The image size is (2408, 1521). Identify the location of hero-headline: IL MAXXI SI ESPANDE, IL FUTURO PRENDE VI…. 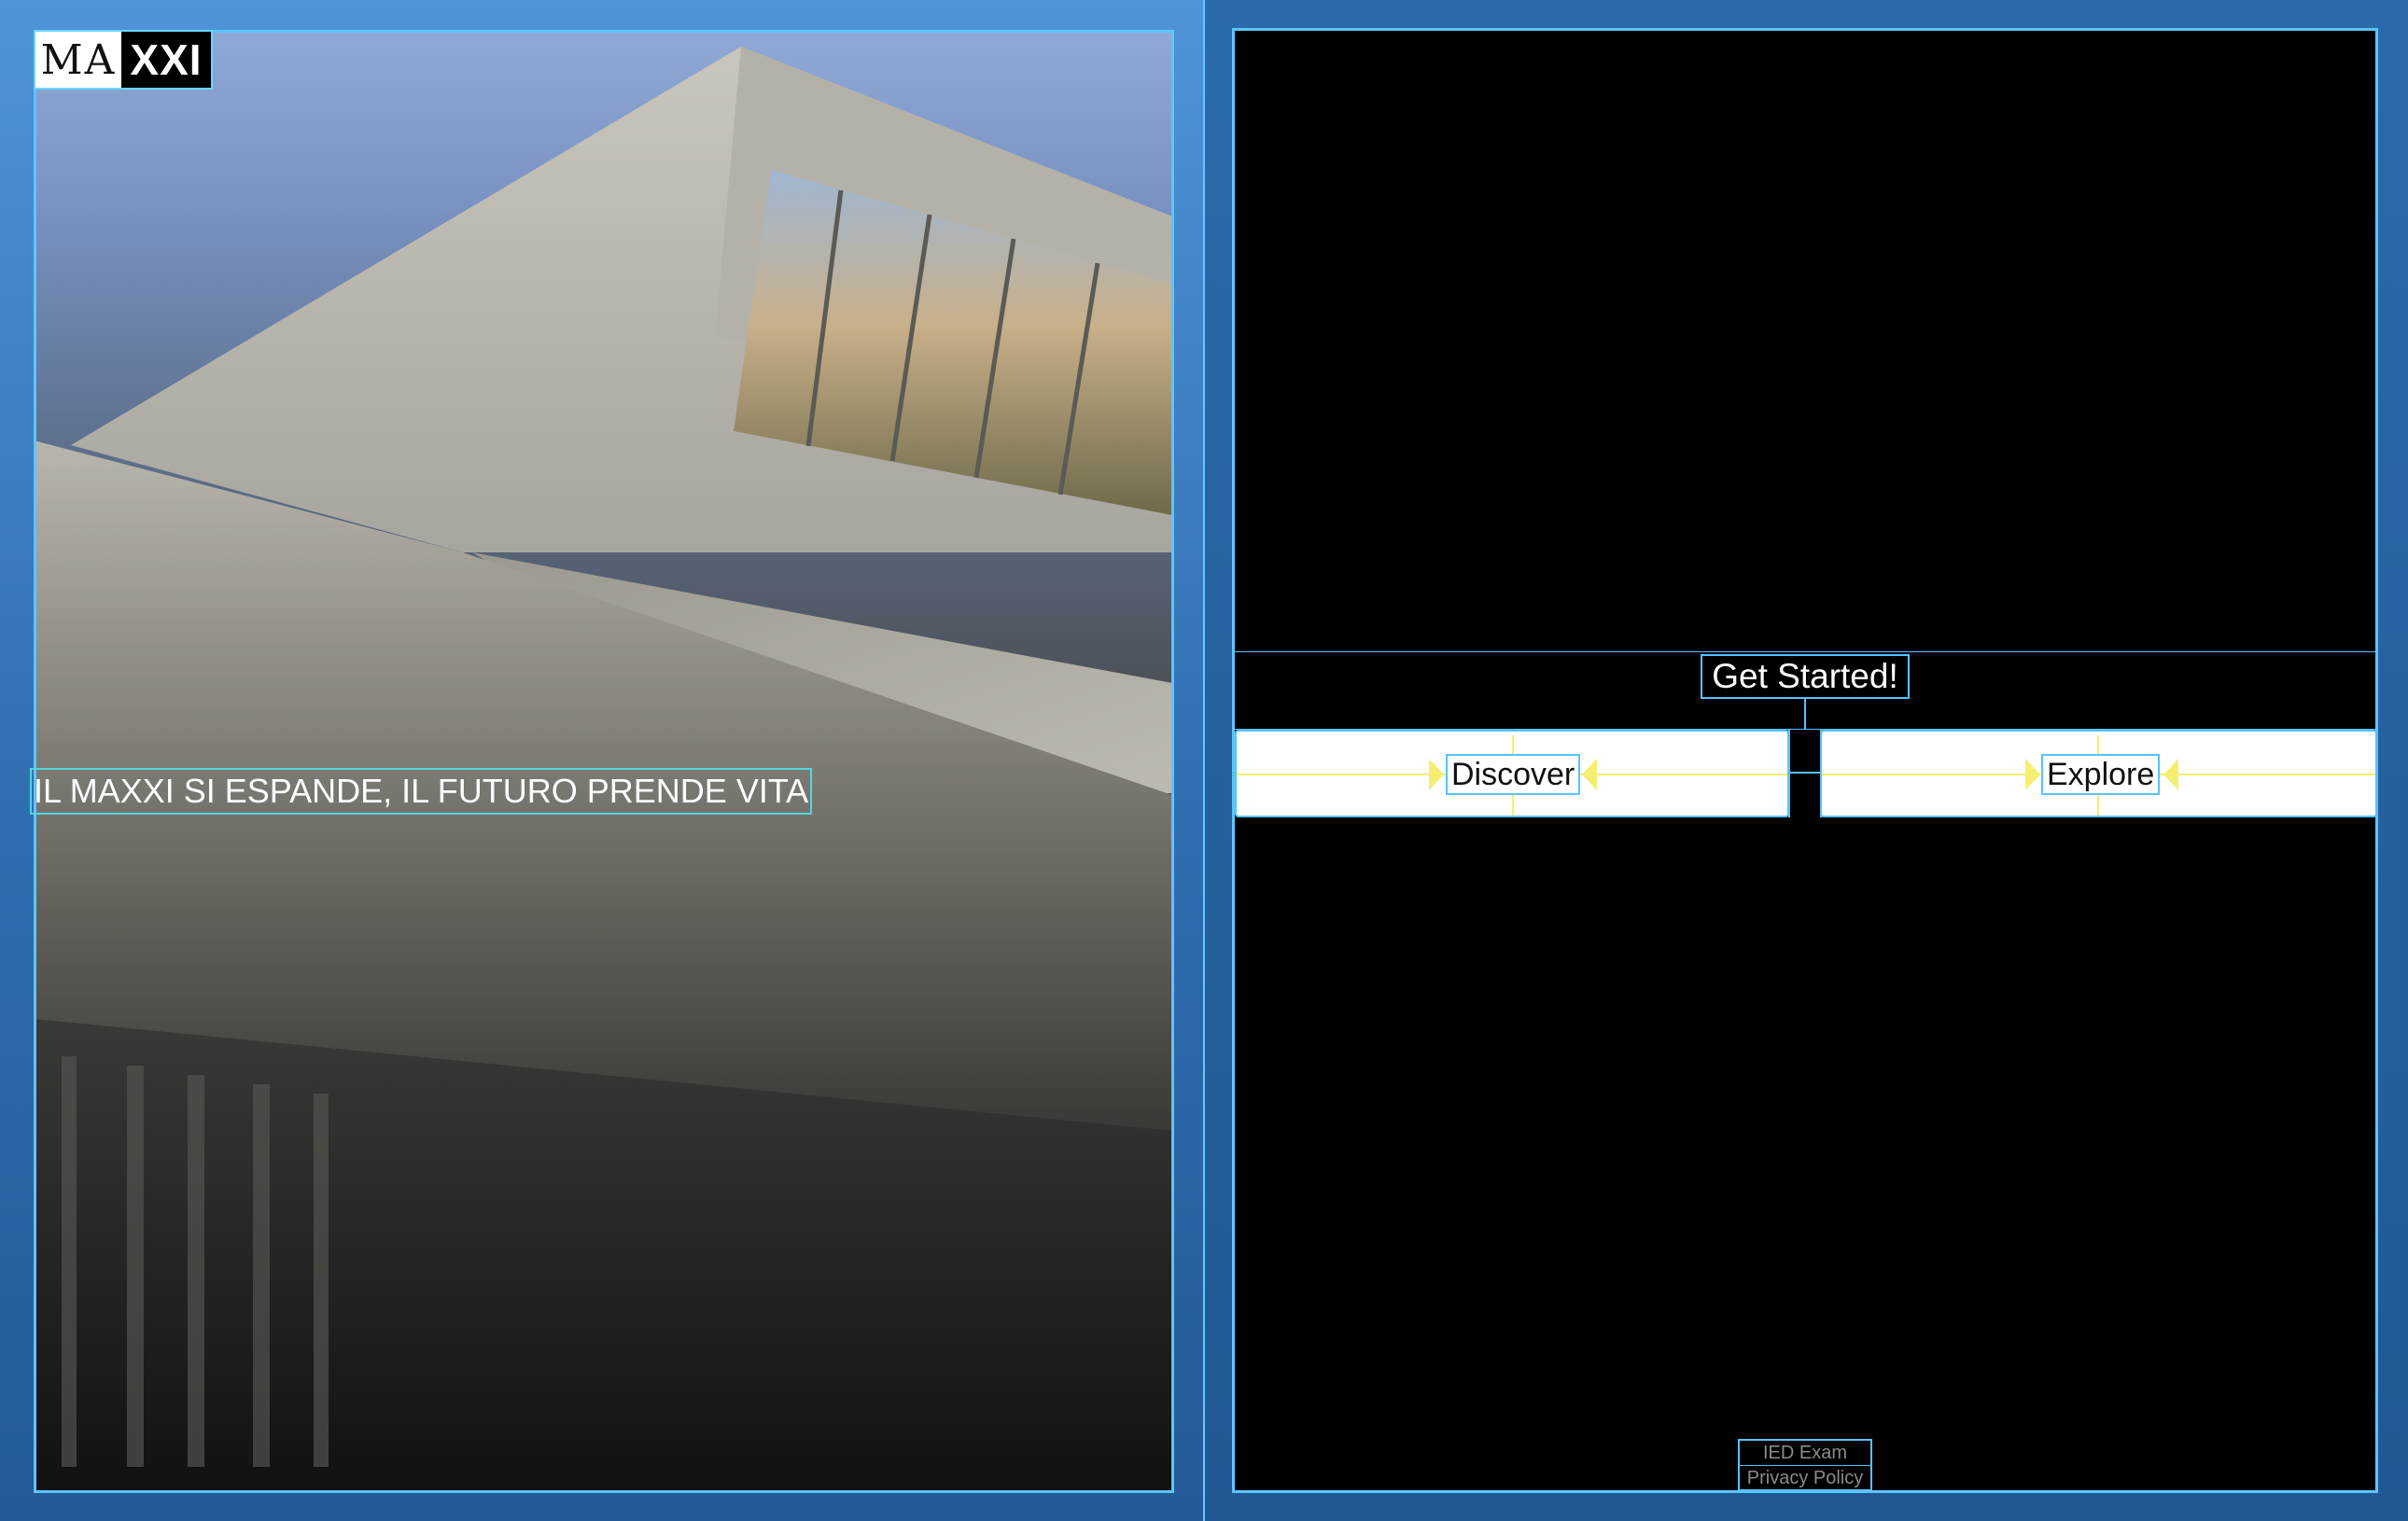
(421, 792).